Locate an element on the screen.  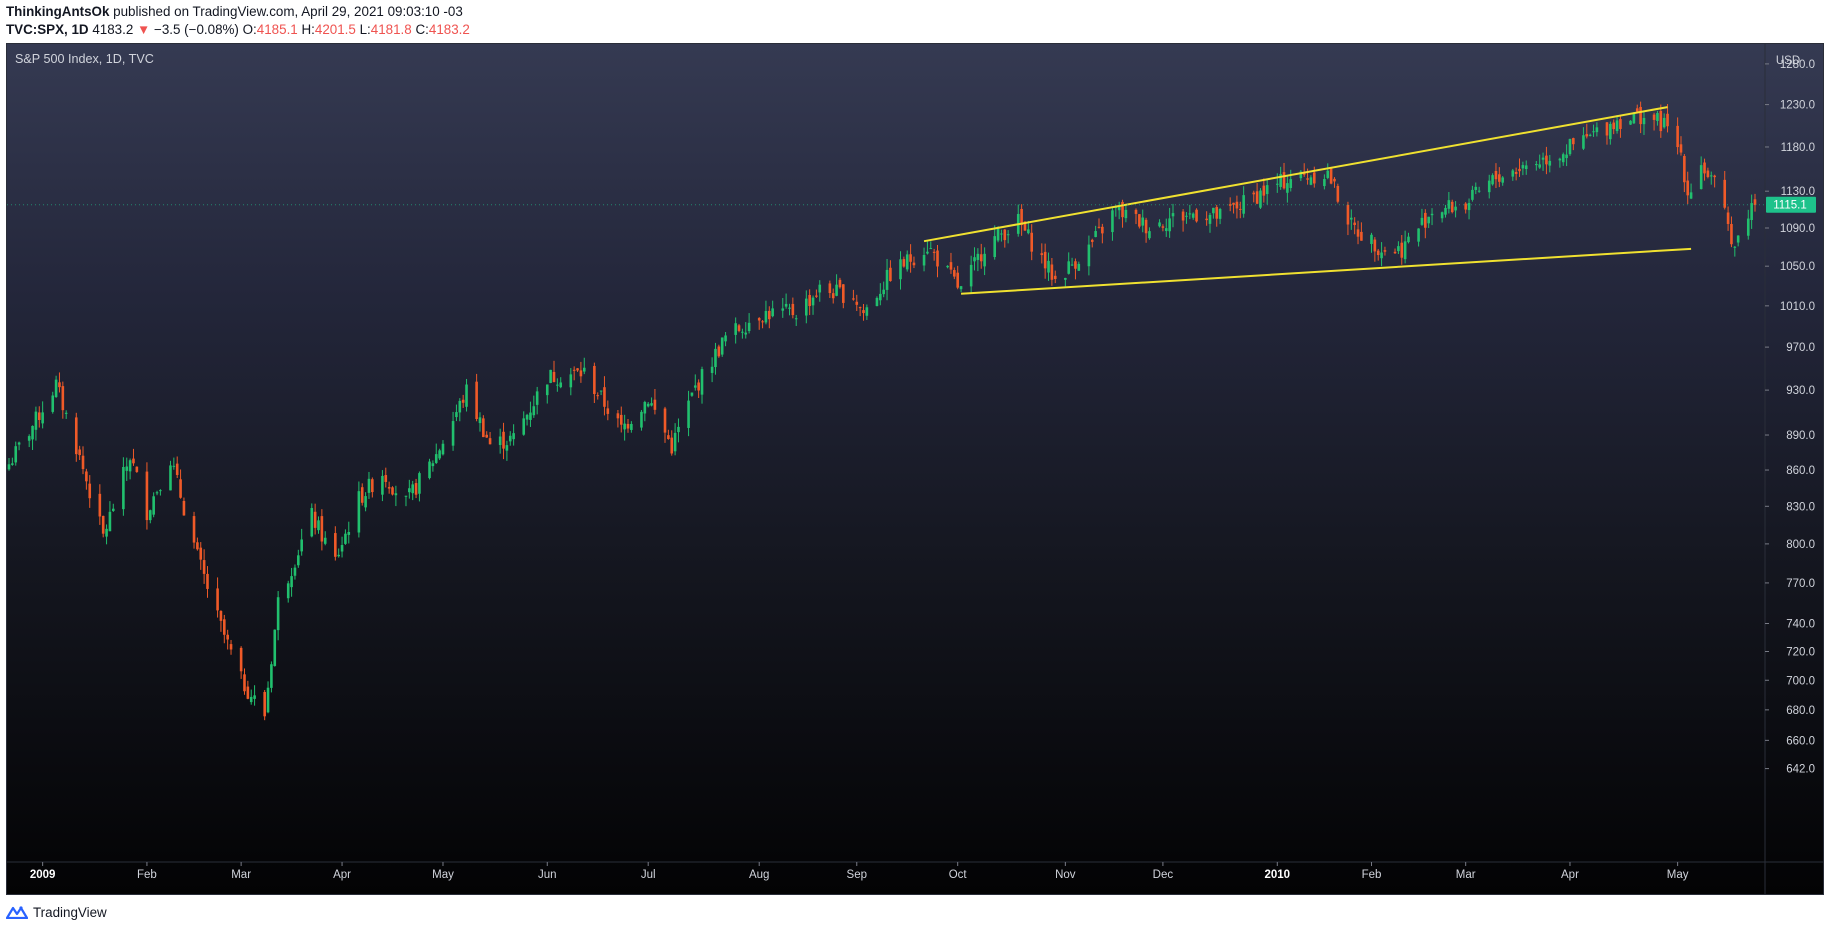
price-tick-label: 930.0 is located at coordinates (1800, 391).